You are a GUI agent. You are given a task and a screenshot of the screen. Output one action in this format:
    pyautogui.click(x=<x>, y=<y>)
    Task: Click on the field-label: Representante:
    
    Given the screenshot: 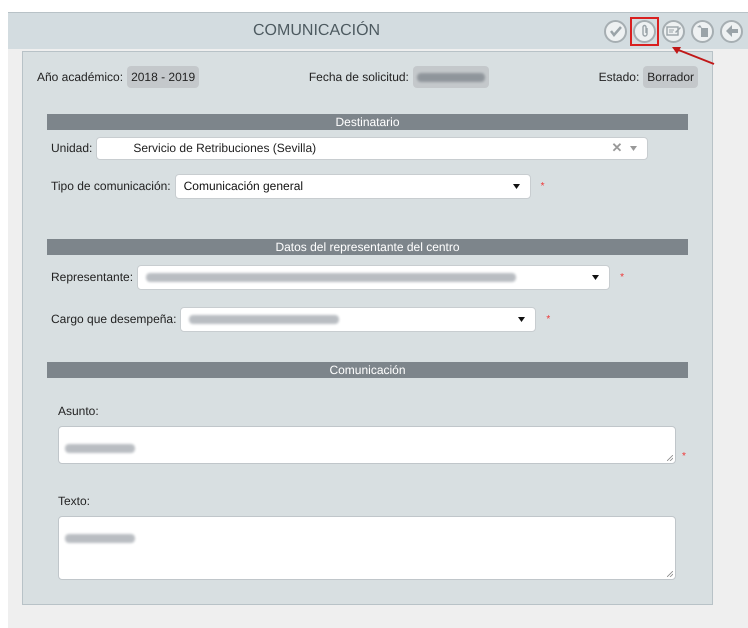 What is the action you would take?
    pyautogui.click(x=92, y=277)
    